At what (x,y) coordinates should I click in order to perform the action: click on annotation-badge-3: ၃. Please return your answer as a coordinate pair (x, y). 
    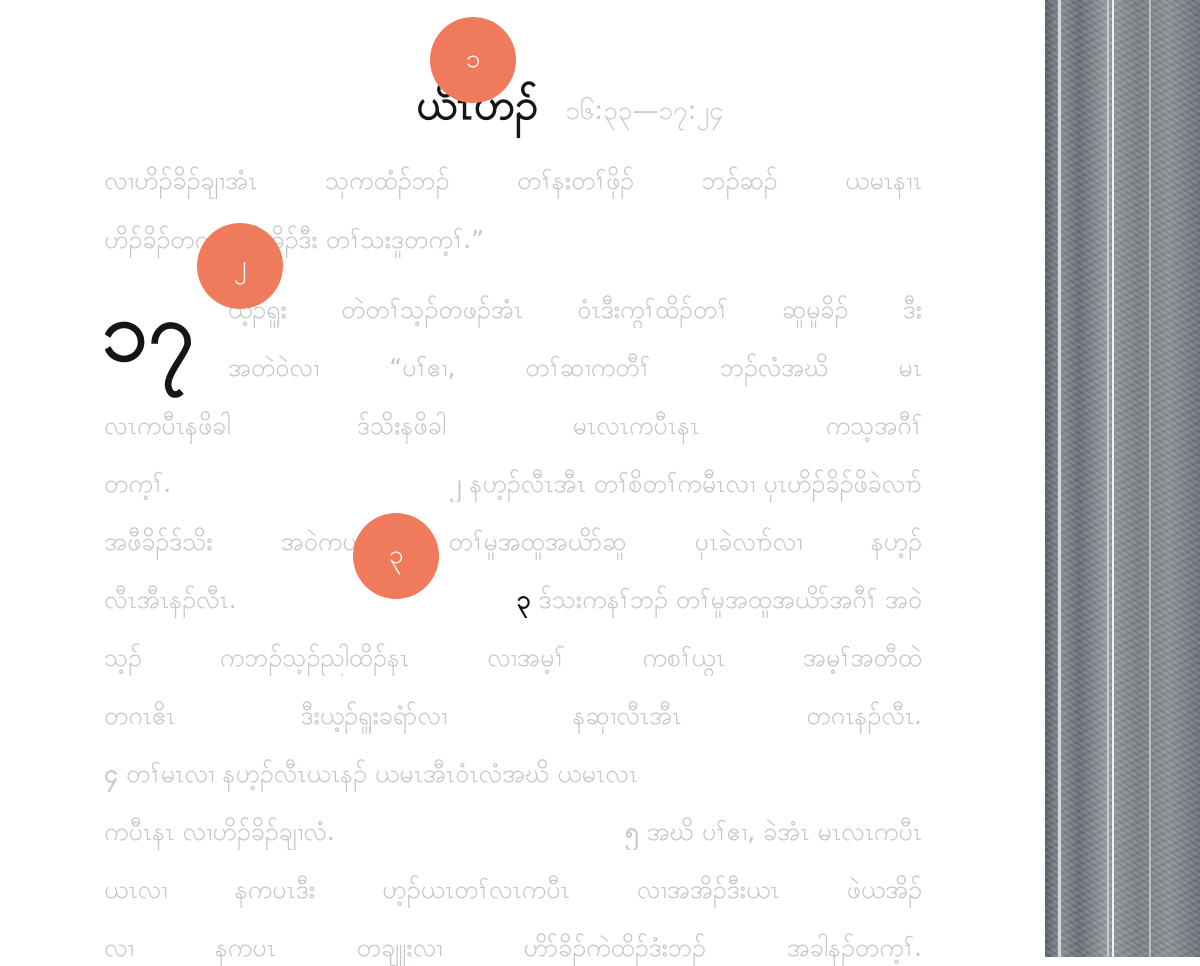
    Looking at the image, I should click on (396, 556).